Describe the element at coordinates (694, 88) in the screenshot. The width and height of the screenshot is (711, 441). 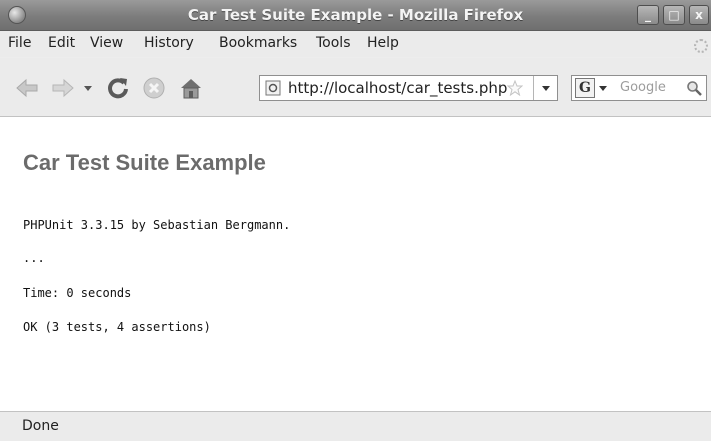
I see `magnifier-icon` at that location.